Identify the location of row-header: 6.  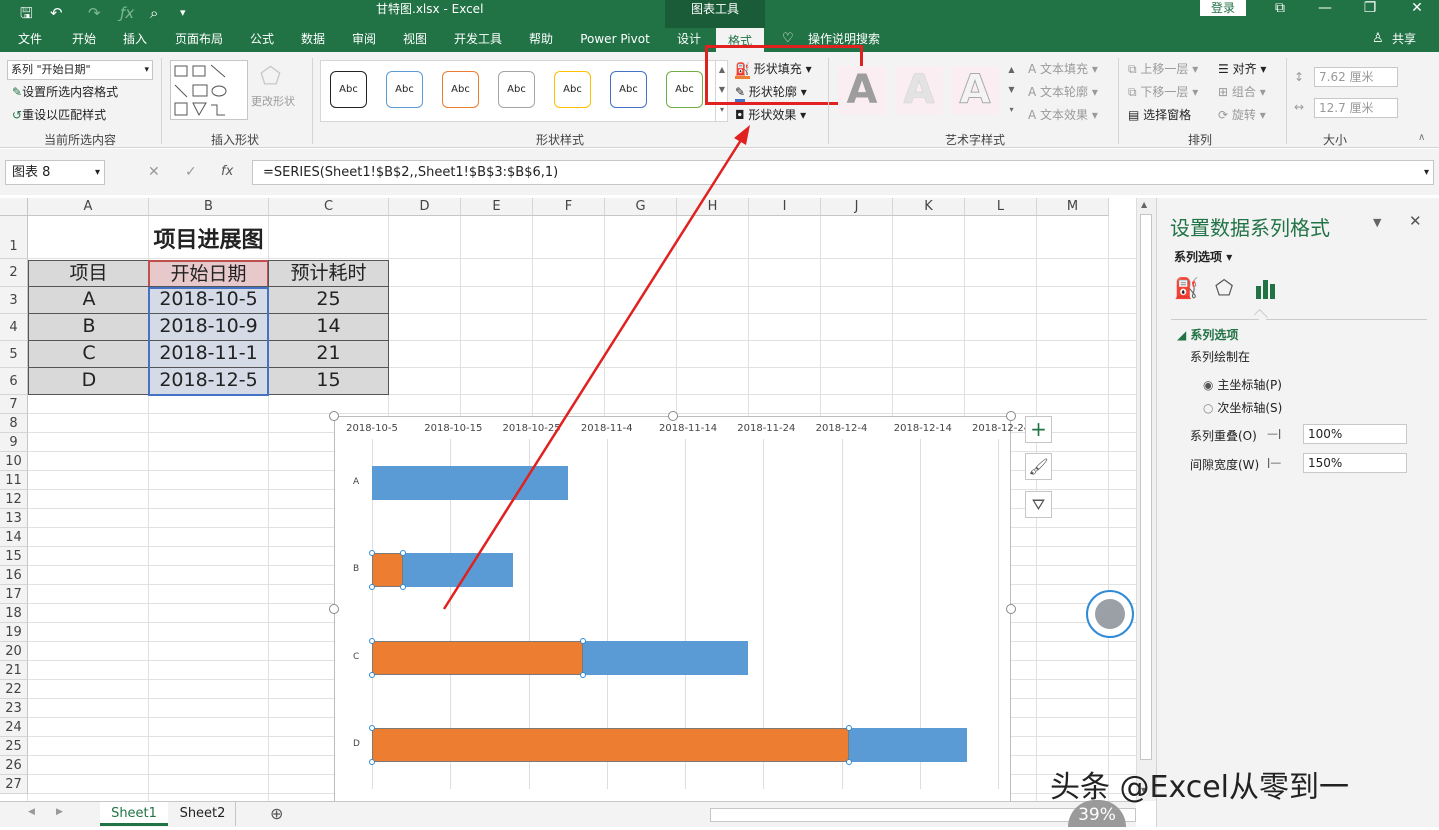
(14, 381).